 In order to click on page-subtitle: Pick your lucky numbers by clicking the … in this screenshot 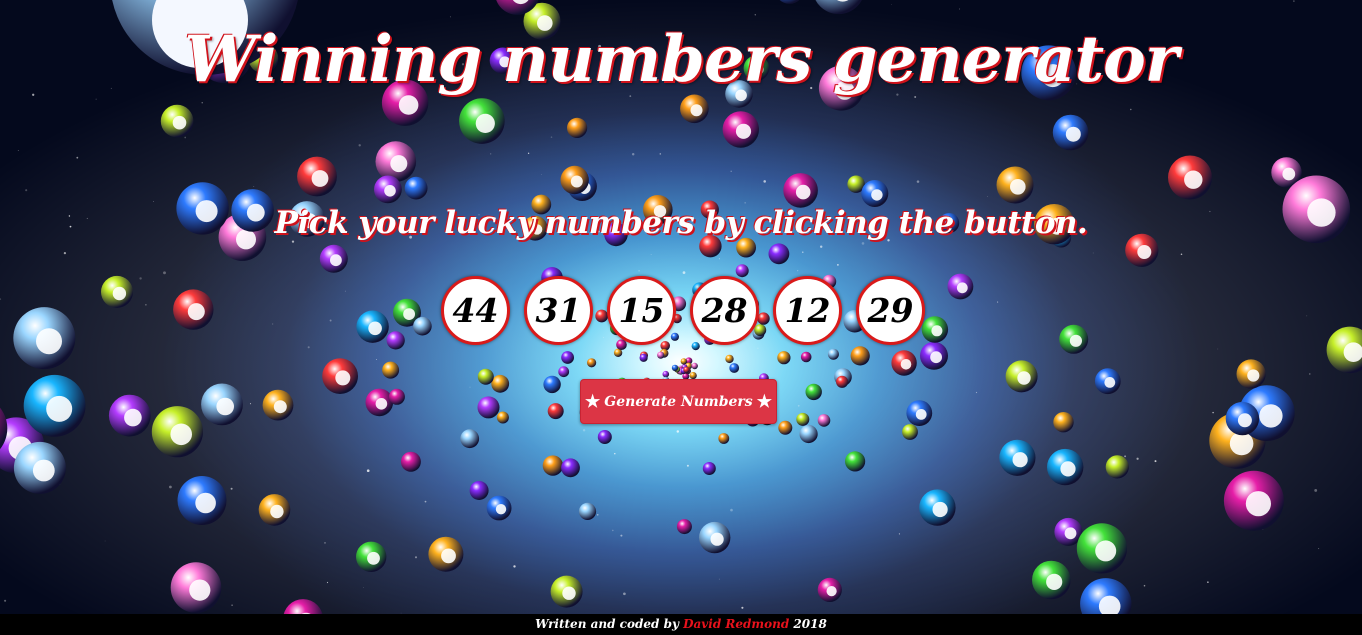, I will do `click(681, 223)`.